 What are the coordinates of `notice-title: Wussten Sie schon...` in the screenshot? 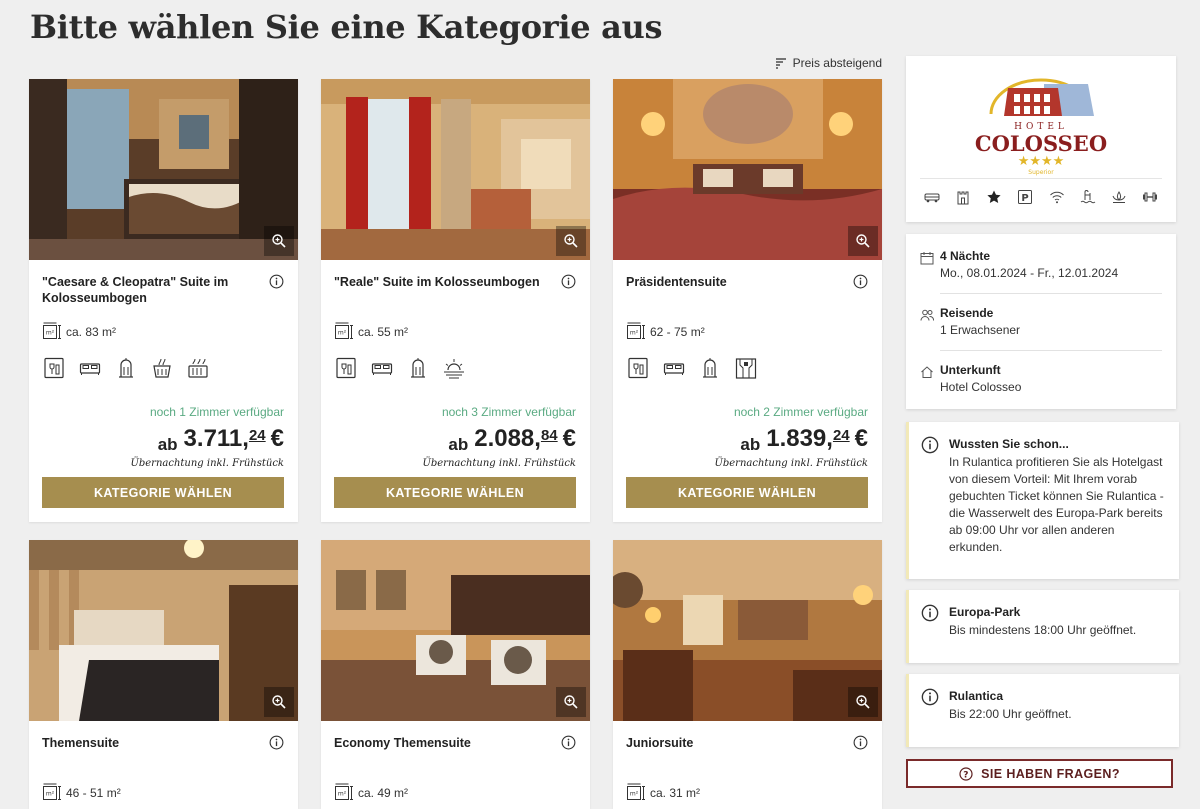 It's located at (1009, 444).